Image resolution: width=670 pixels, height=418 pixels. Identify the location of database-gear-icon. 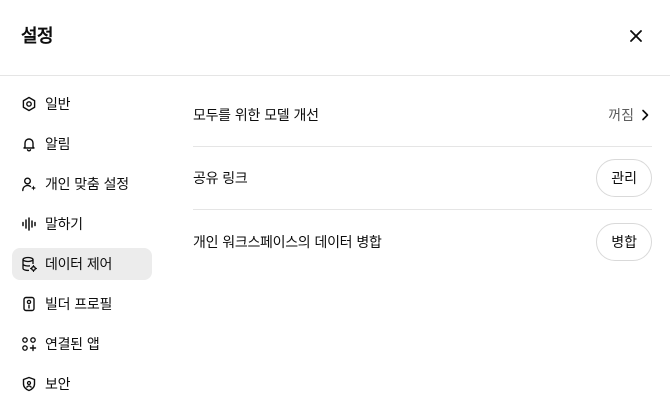
(29, 264).